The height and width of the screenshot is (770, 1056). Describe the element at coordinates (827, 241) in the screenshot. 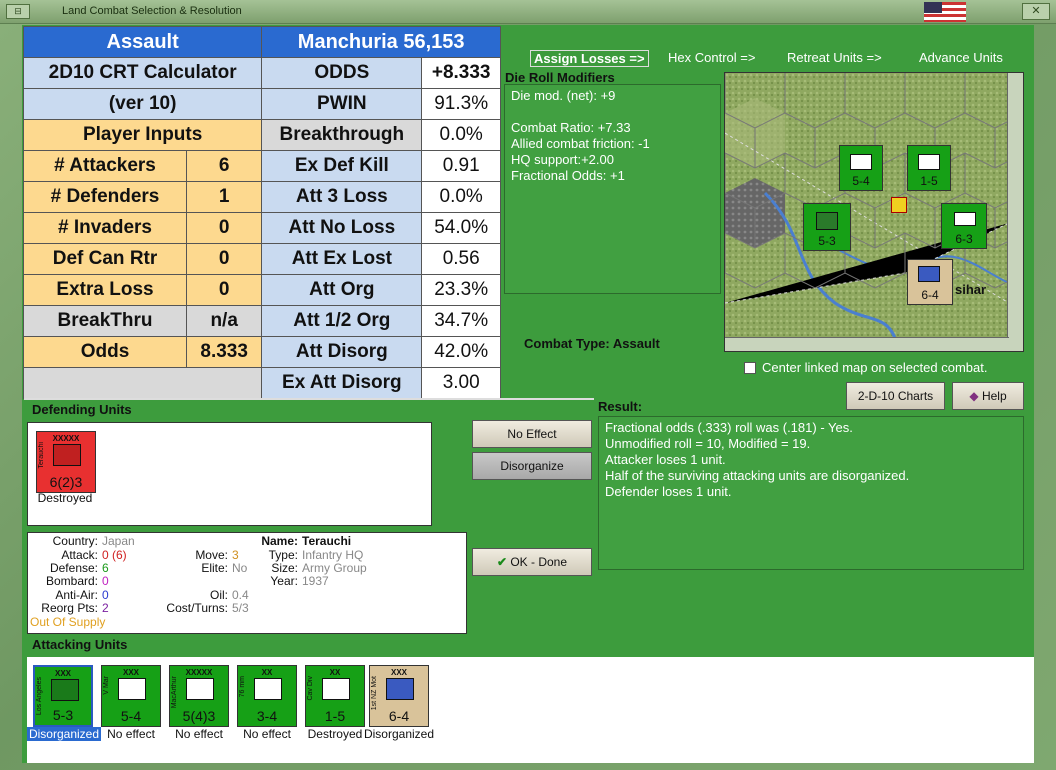

I see `map-counter-strength: 5-3` at that location.